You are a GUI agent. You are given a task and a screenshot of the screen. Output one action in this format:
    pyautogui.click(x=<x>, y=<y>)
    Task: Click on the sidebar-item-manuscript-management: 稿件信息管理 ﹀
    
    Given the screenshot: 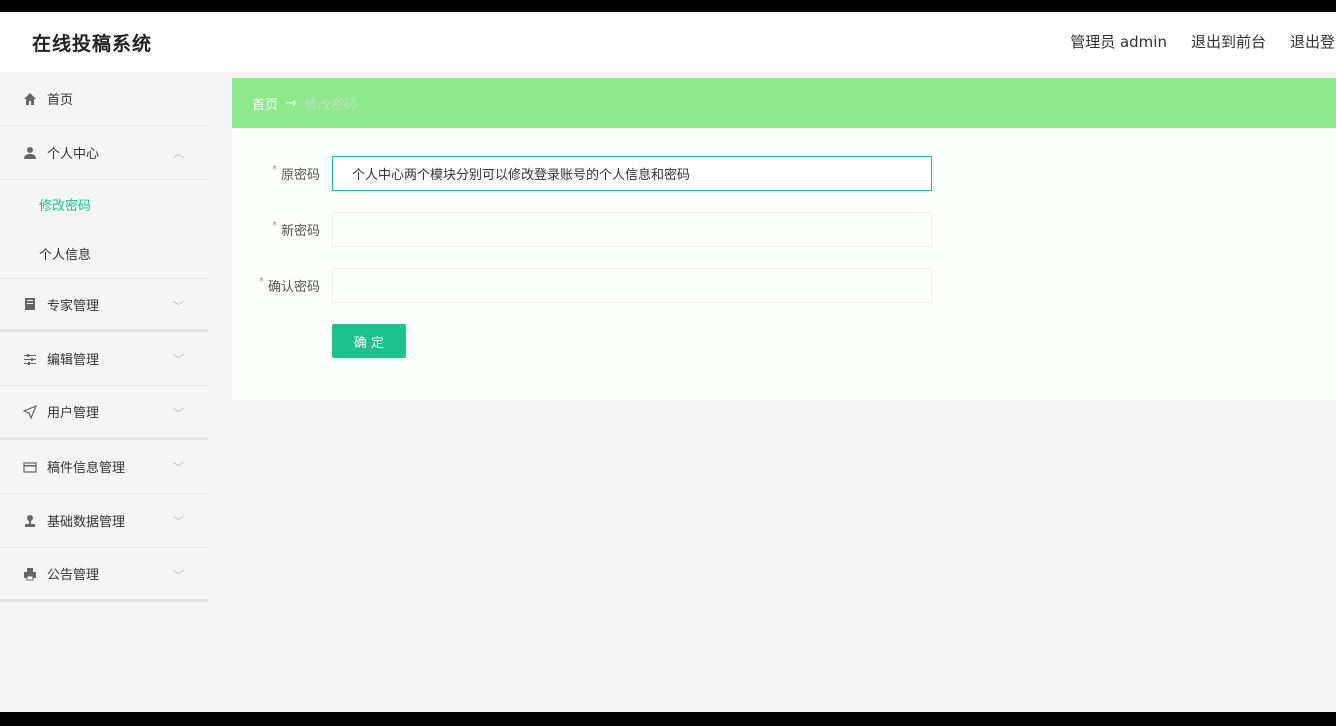 What is the action you would take?
    pyautogui.click(x=104, y=467)
    